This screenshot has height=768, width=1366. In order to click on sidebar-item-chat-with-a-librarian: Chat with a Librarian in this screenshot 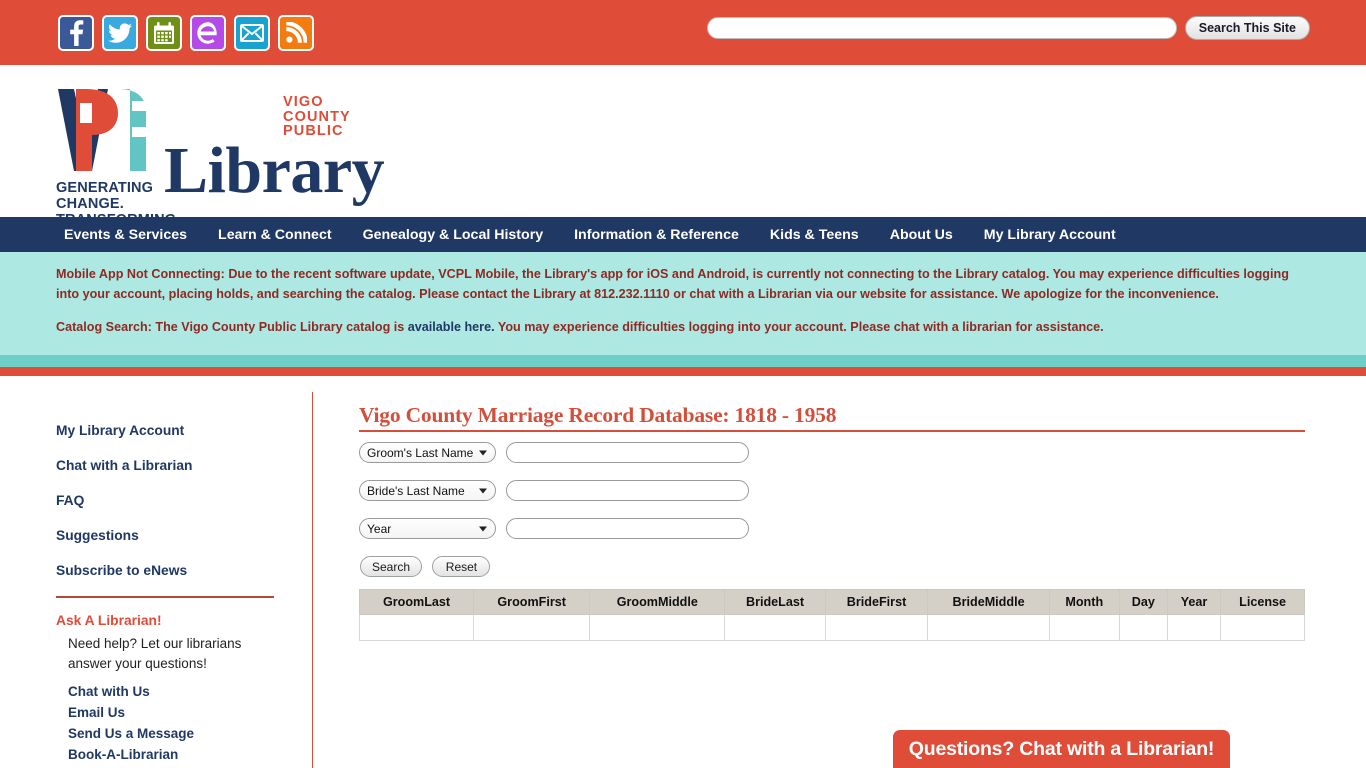, I will do `click(124, 465)`.